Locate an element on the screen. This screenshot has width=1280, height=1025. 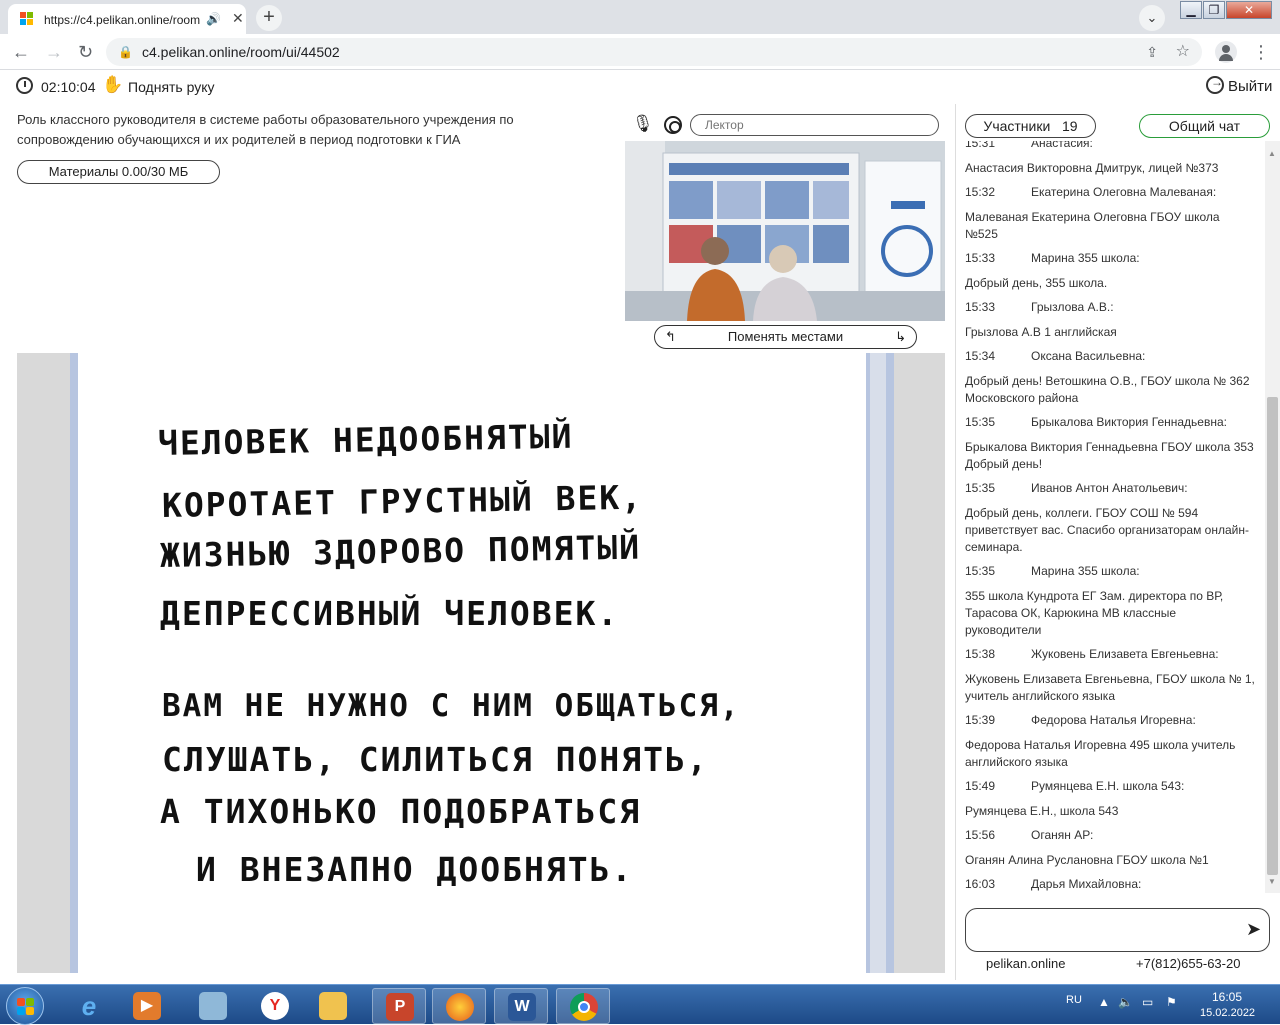
chat-message-author: Румянцева Е.Н. школа 543: is located at coordinates (1108, 786).